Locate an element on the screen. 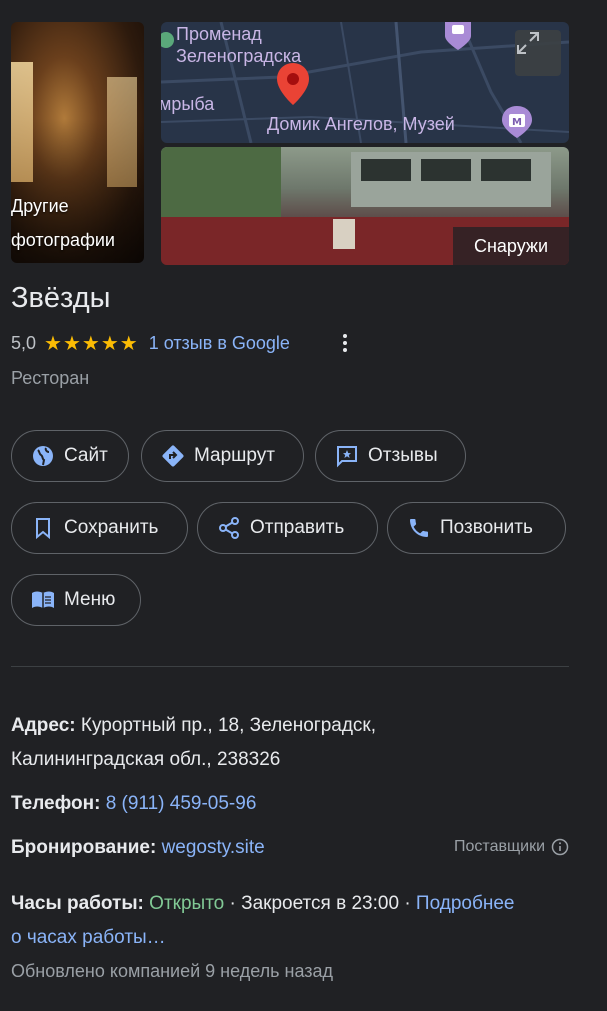 The height and width of the screenshot is (1011, 607). providers-info: Поставщики is located at coordinates (511, 847).